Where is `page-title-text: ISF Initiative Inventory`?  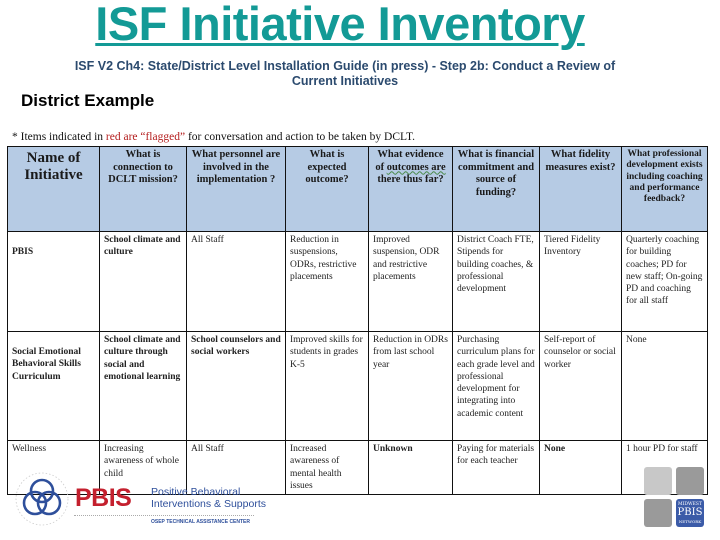
page-title-text: ISF Initiative Inventory is located at coordinates (340, 25).